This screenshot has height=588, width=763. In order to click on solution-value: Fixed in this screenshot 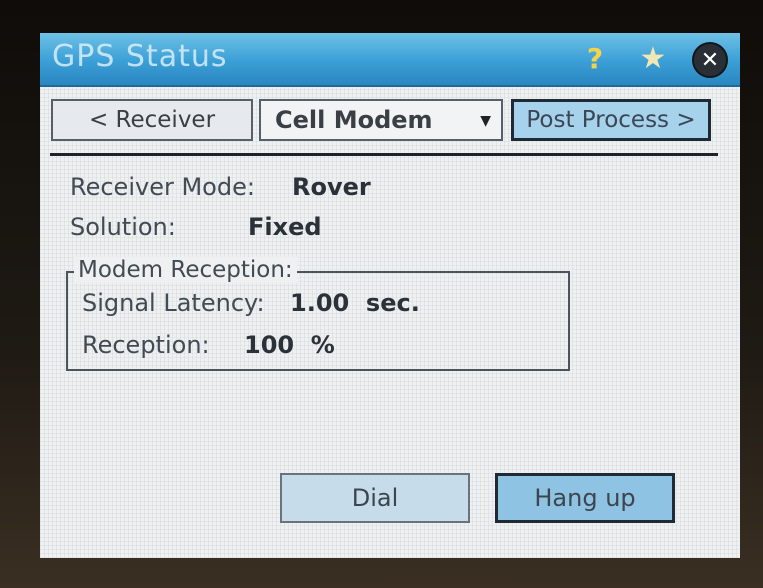, I will do `click(285, 227)`.